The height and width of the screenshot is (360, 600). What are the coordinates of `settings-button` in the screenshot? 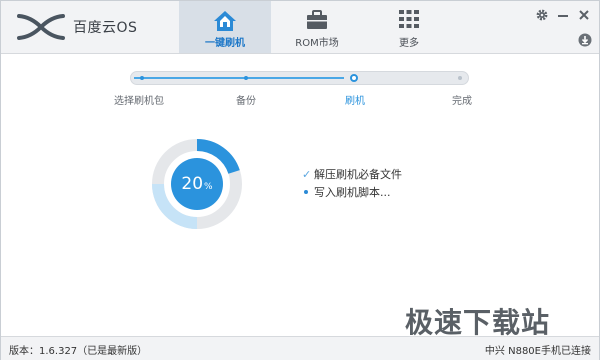 It's located at (543, 15).